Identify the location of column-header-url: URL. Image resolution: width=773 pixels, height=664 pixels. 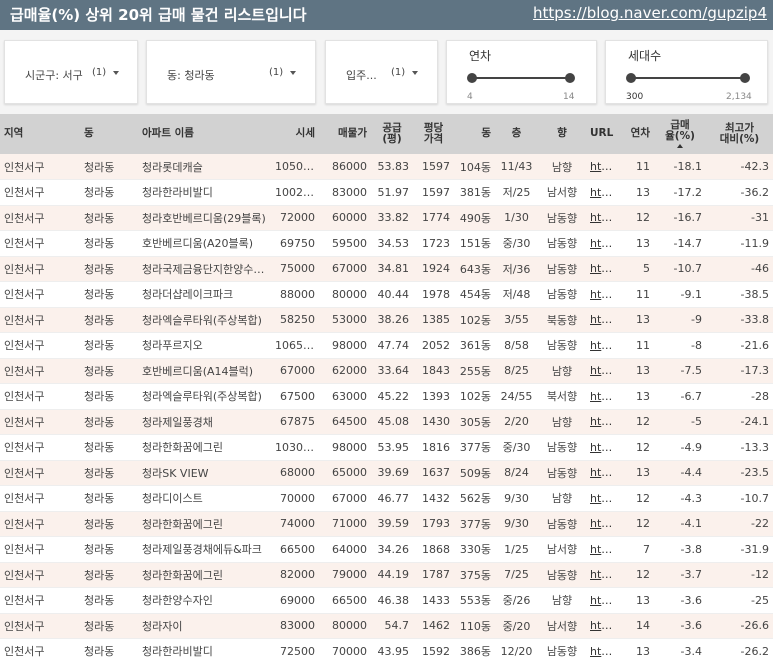
(602, 134).